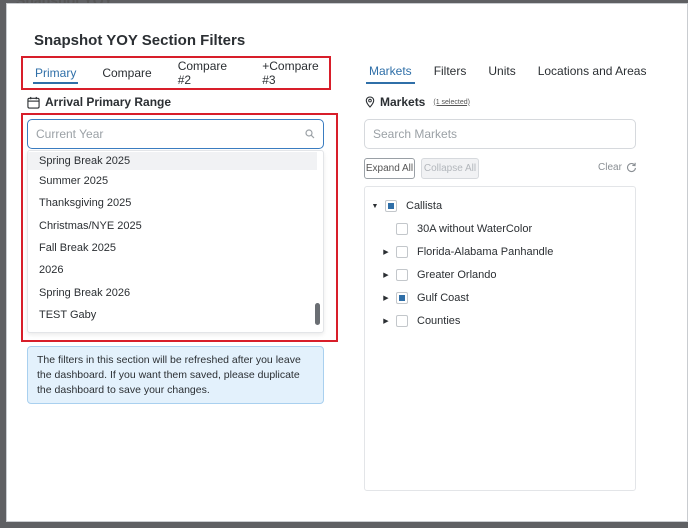 The image size is (688, 528). What do you see at coordinates (294, 73) in the screenshot?
I see `tab-add-compare-3: +Compare #3` at bounding box center [294, 73].